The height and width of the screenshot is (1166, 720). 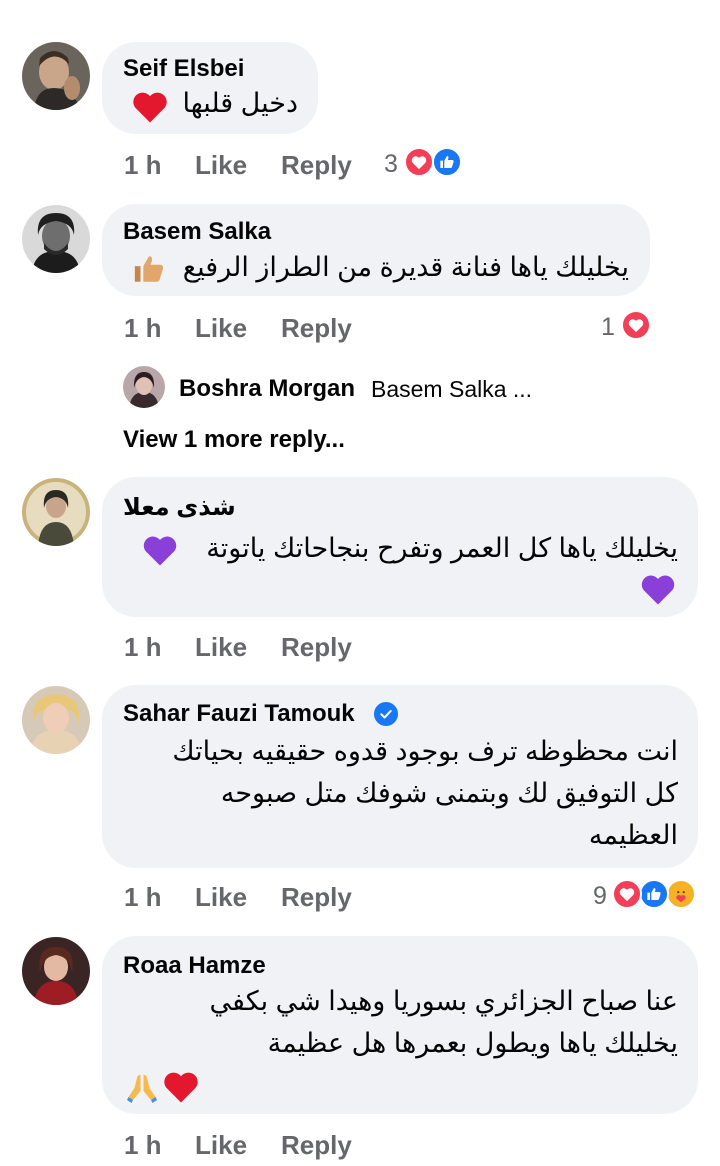 I want to click on comment-text-line: عنا صباح الجزائري بسوريا وهيدا شي بكفي, so click(x=443, y=1001).